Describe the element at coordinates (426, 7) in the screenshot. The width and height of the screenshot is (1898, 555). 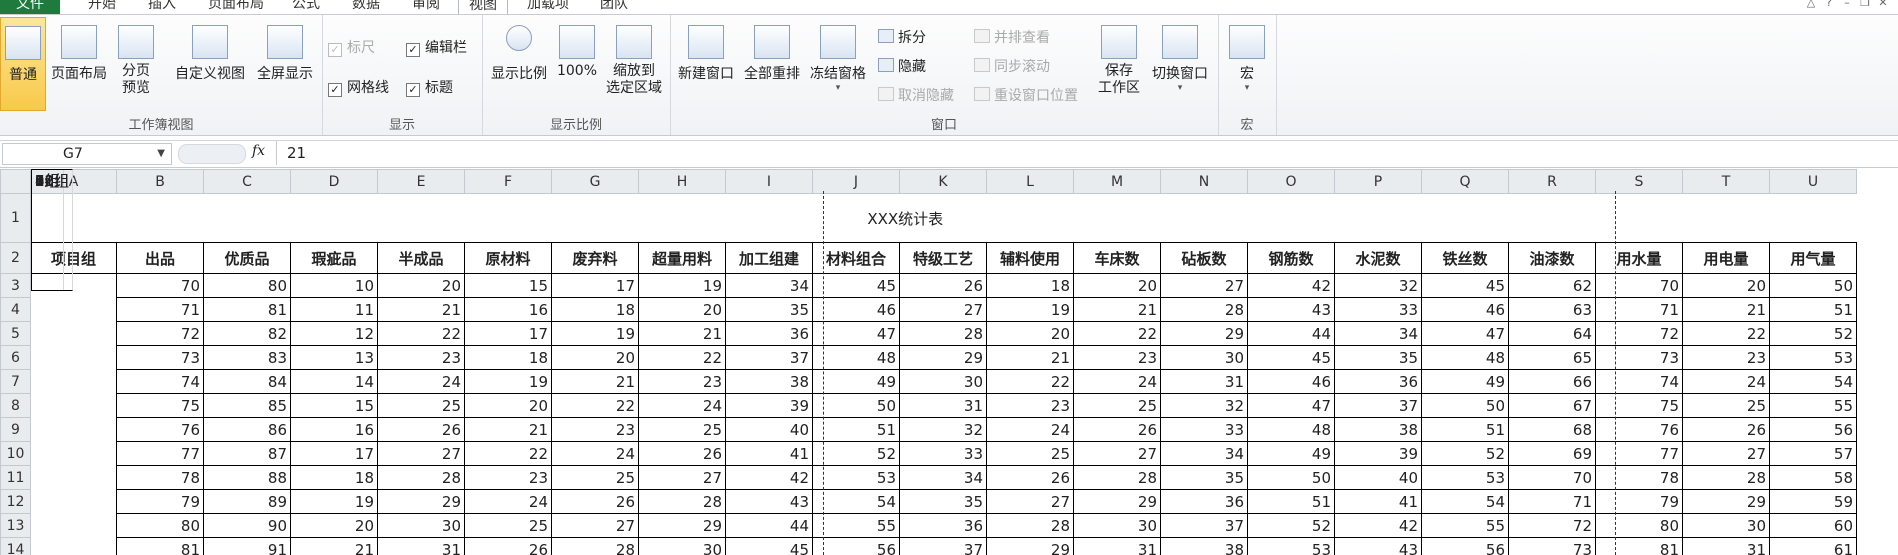
I see `tab-6: 审阅` at that location.